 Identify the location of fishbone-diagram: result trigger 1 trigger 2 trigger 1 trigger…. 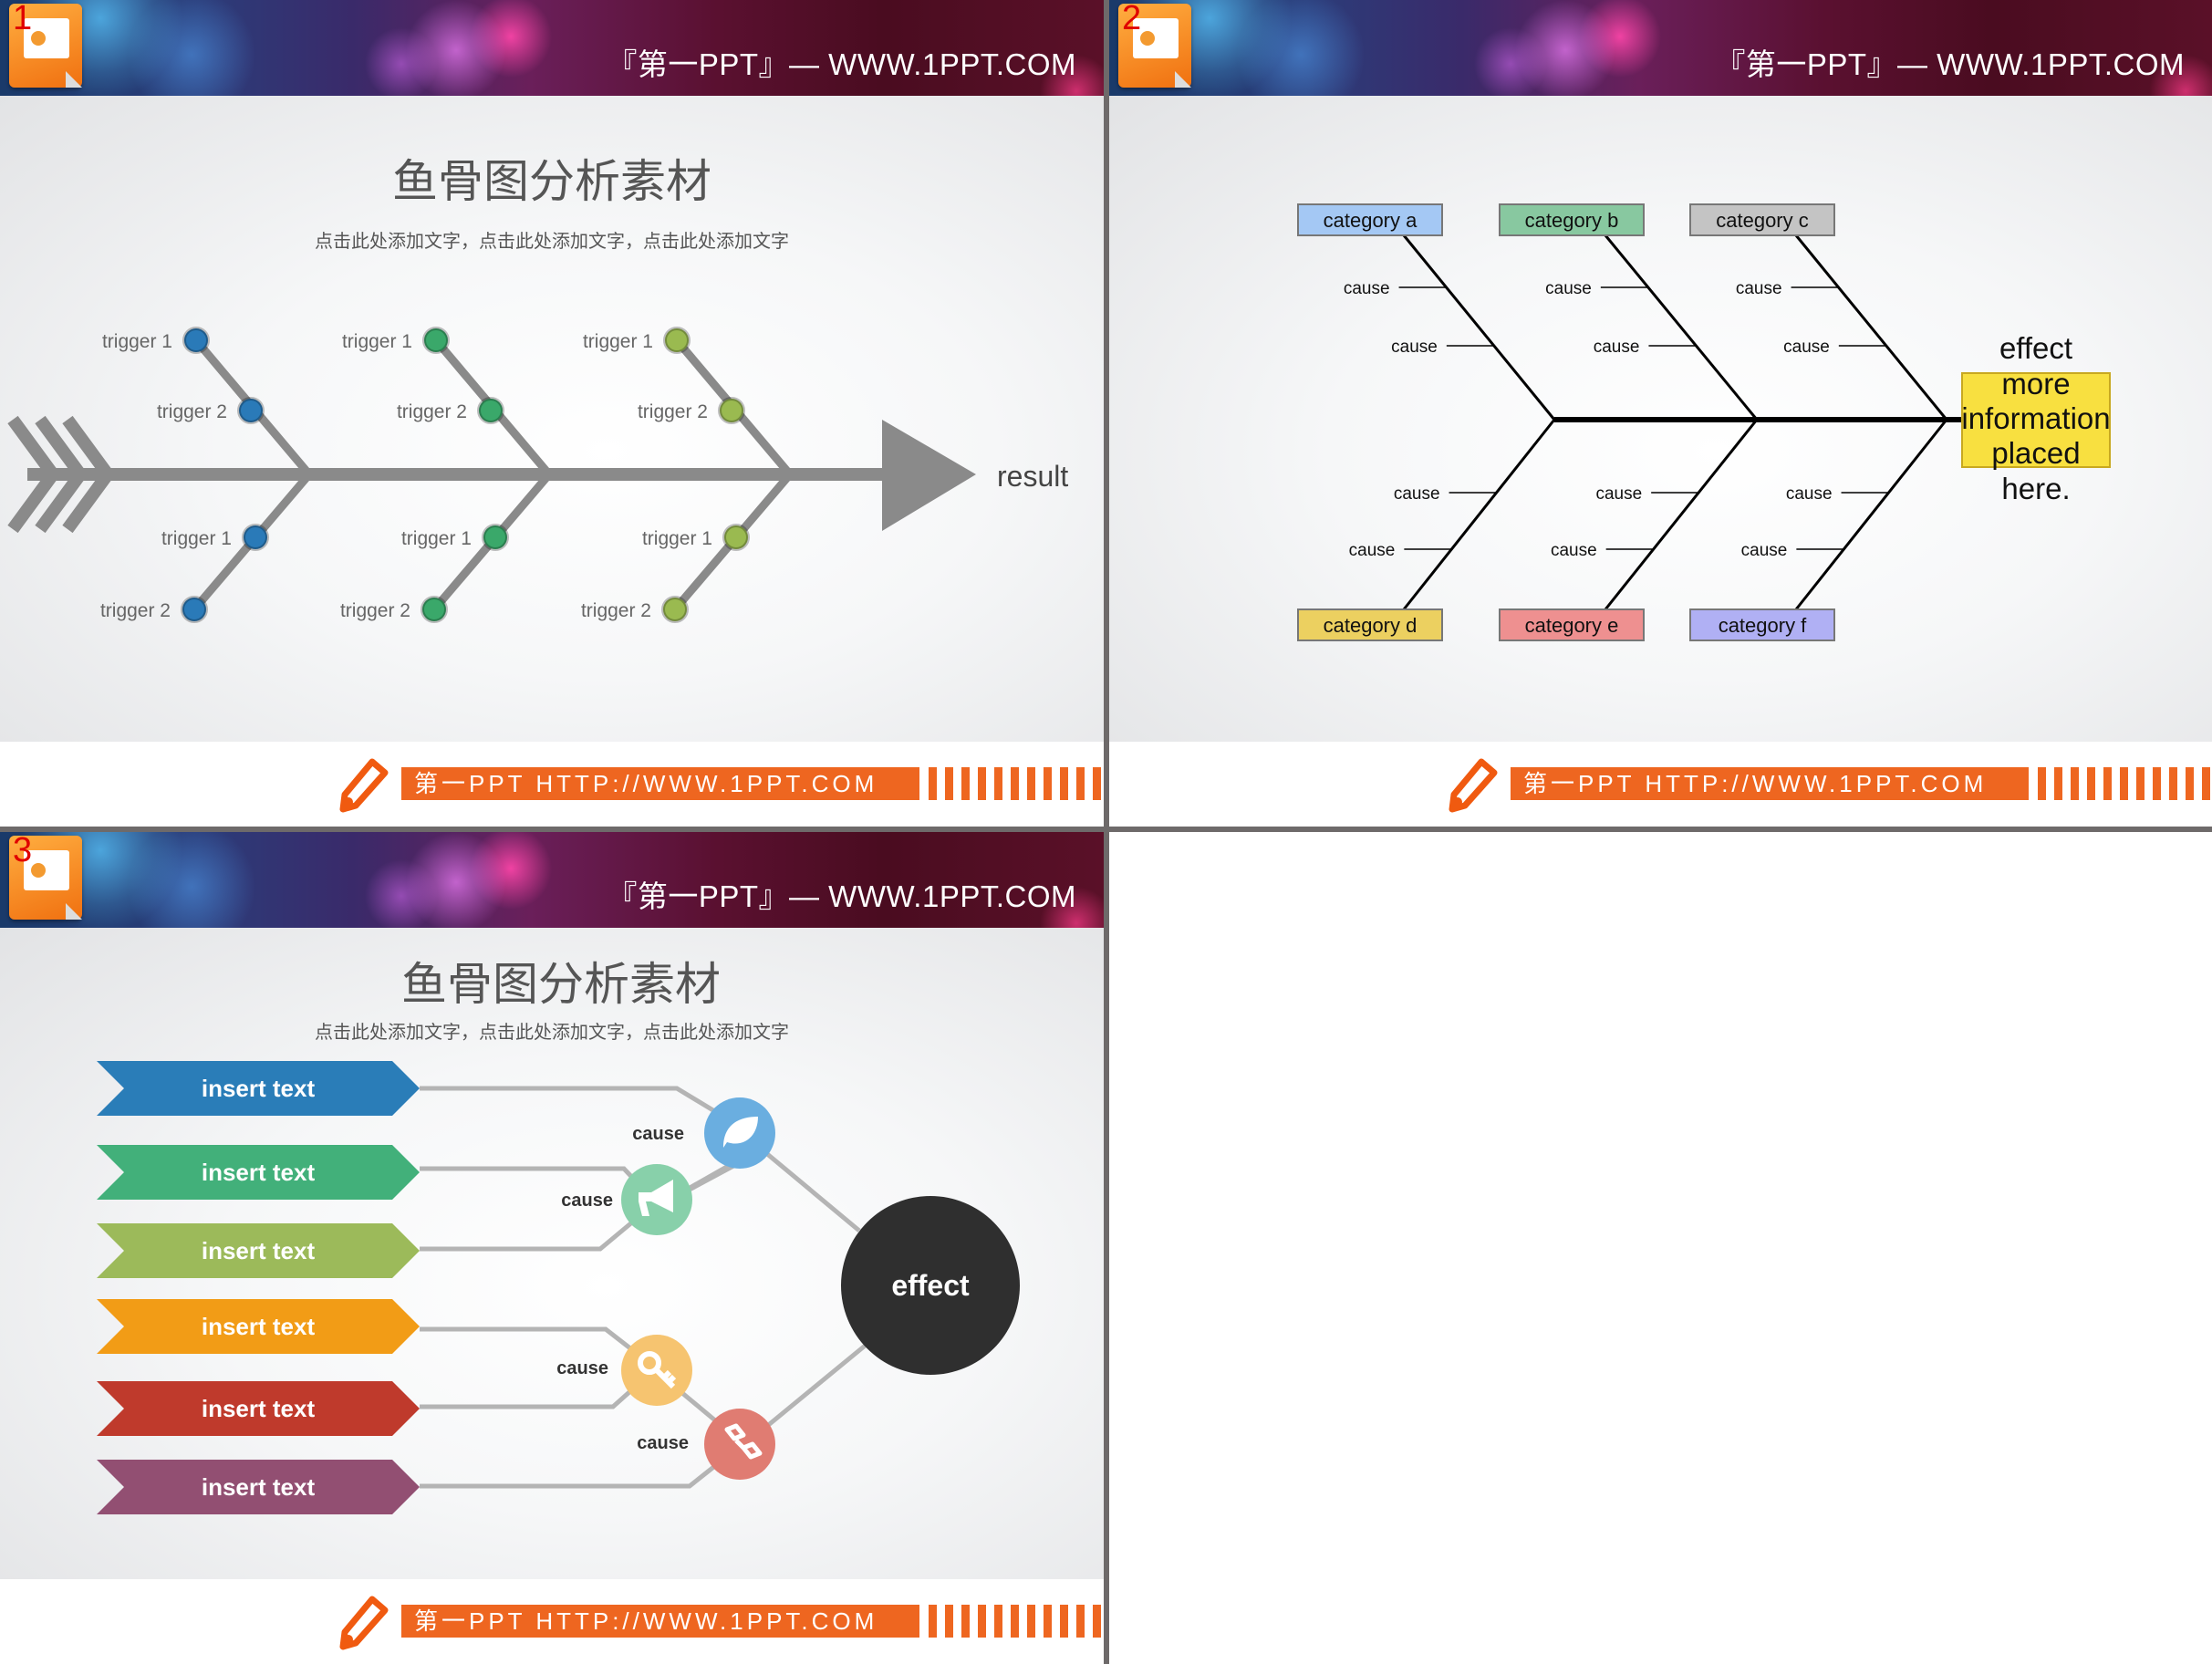
(537, 475).